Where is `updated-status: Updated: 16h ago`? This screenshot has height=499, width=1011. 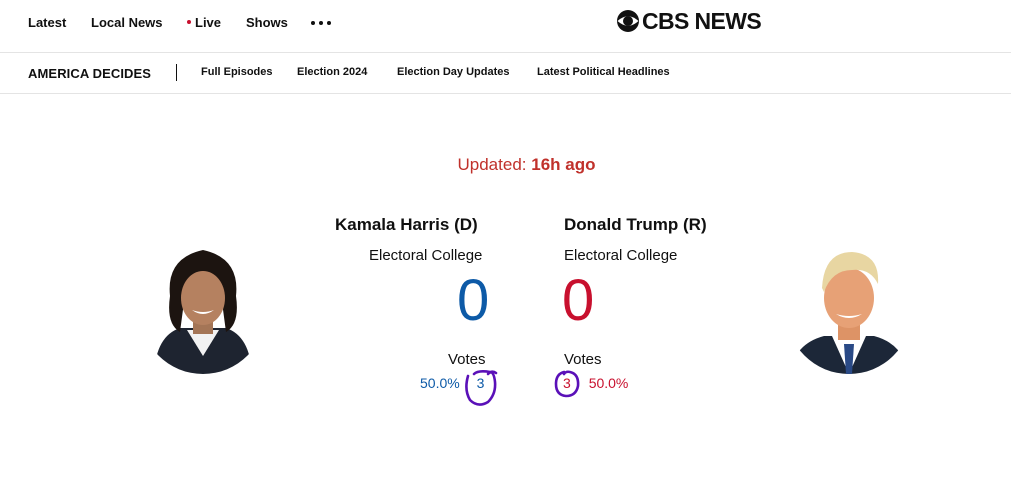 updated-status: Updated: 16h ago is located at coordinates (505, 165).